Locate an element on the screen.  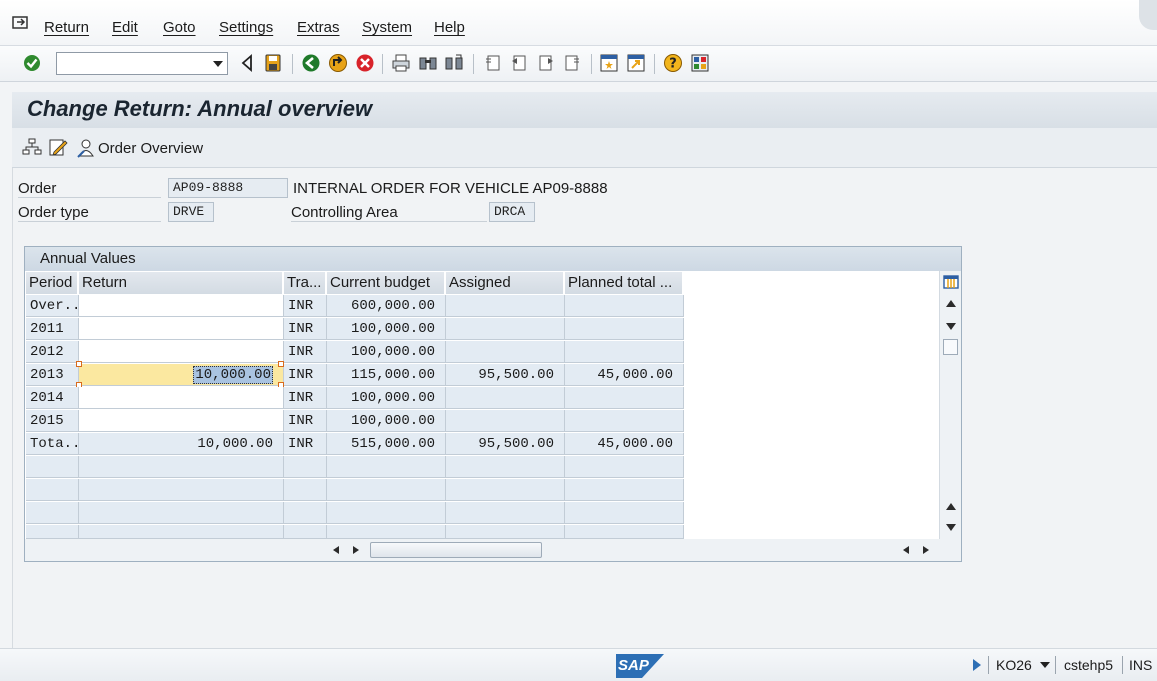
app-menu-icon is located at coordinates (21, 23).